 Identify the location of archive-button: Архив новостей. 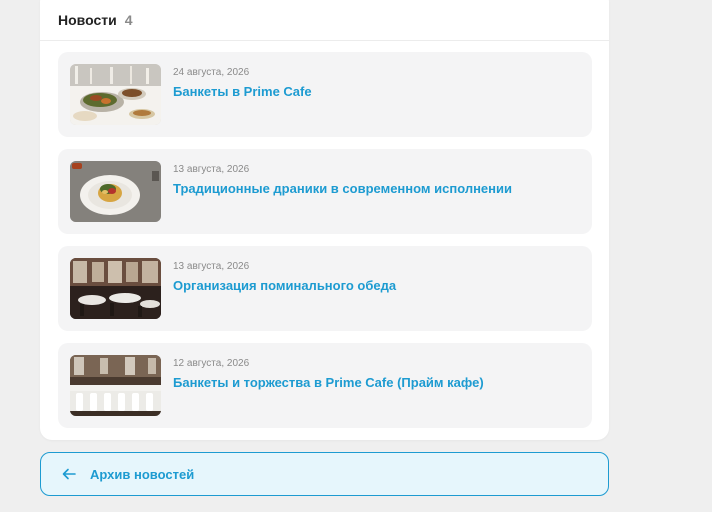
(324, 474).